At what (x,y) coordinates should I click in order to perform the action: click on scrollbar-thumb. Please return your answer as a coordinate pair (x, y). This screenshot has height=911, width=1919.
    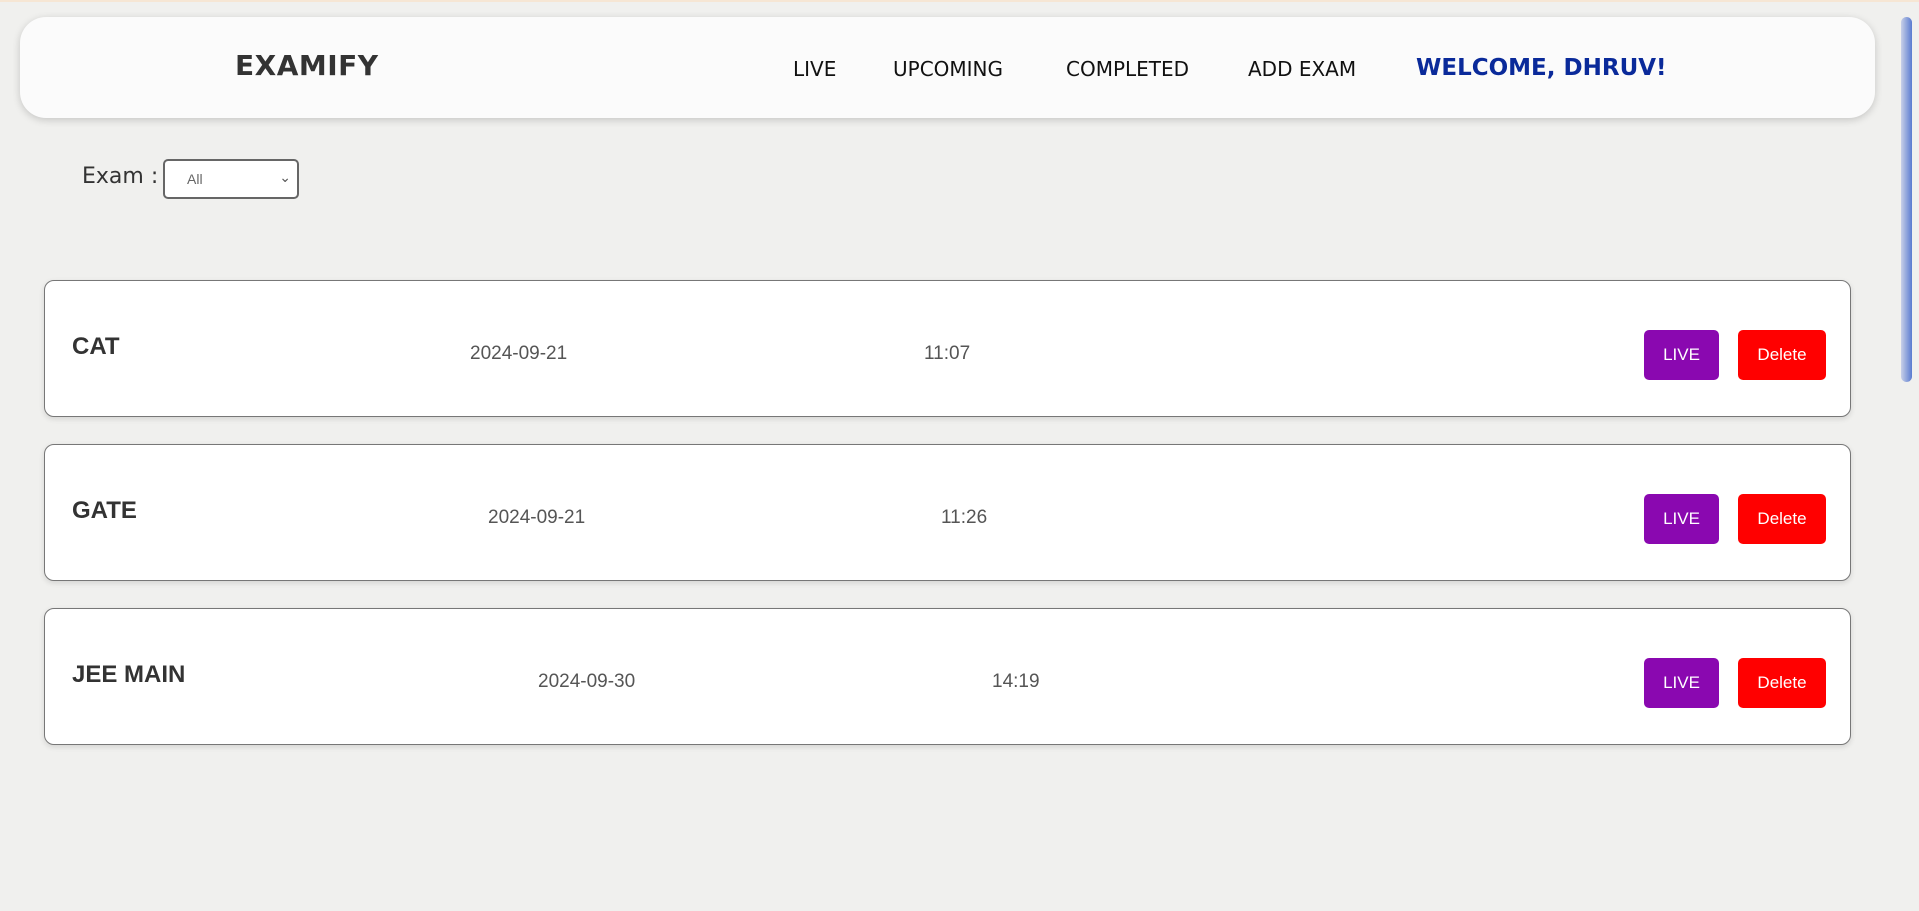
    Looking at the image, I should click on (1906, 199).